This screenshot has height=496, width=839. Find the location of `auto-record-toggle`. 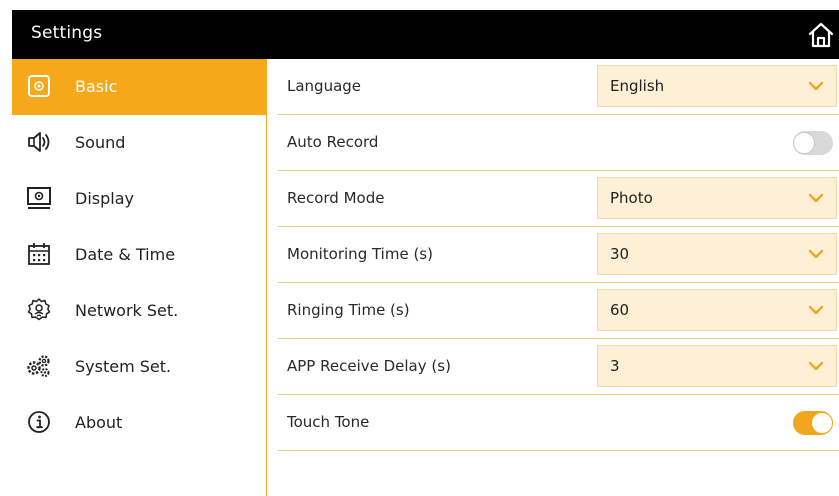

auto-record-toggle is located at coordinates (813, 143).